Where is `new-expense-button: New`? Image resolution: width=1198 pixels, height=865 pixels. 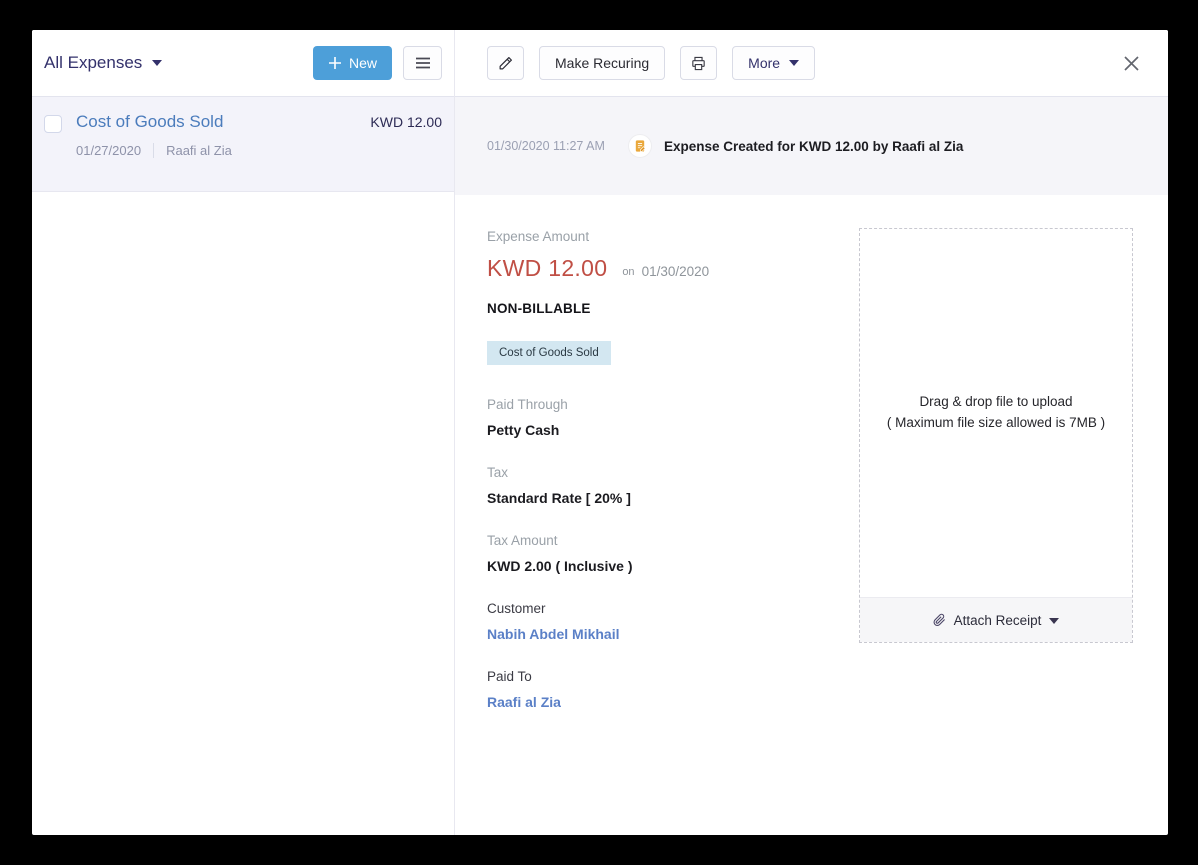
new-expense-button: New is located at coordinates (352, 63).